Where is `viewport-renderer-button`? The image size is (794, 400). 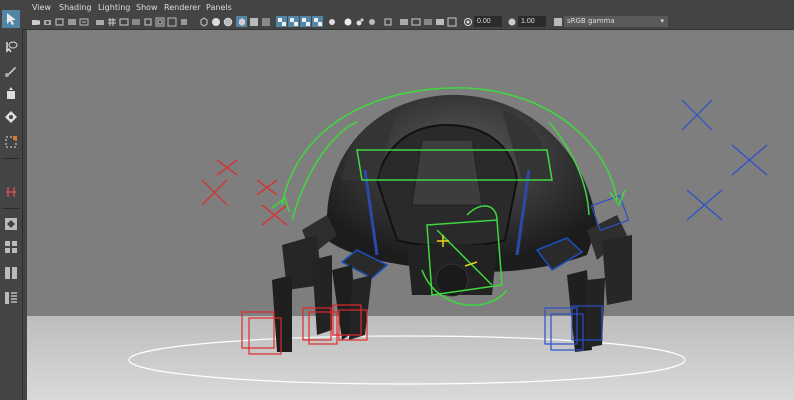
viewport-renderer-button is located at coordinates (403, 21).